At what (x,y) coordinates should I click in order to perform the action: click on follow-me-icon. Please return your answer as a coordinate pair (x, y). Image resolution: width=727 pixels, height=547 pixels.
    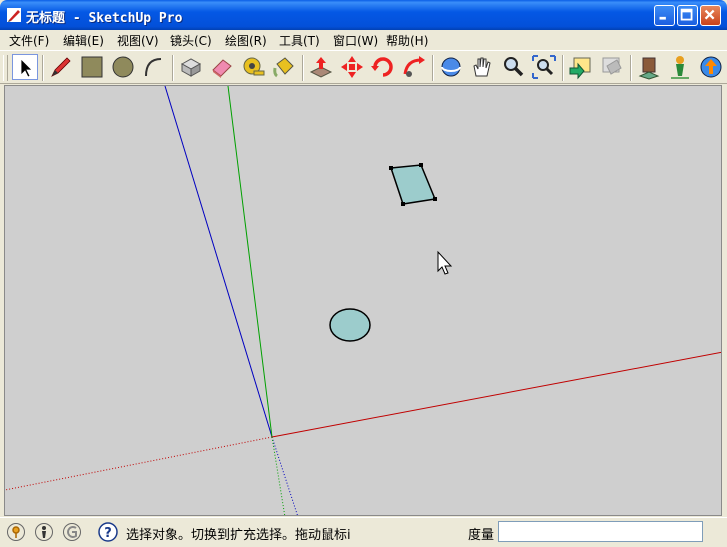
    Looking at the image, I should click on (414, 66).